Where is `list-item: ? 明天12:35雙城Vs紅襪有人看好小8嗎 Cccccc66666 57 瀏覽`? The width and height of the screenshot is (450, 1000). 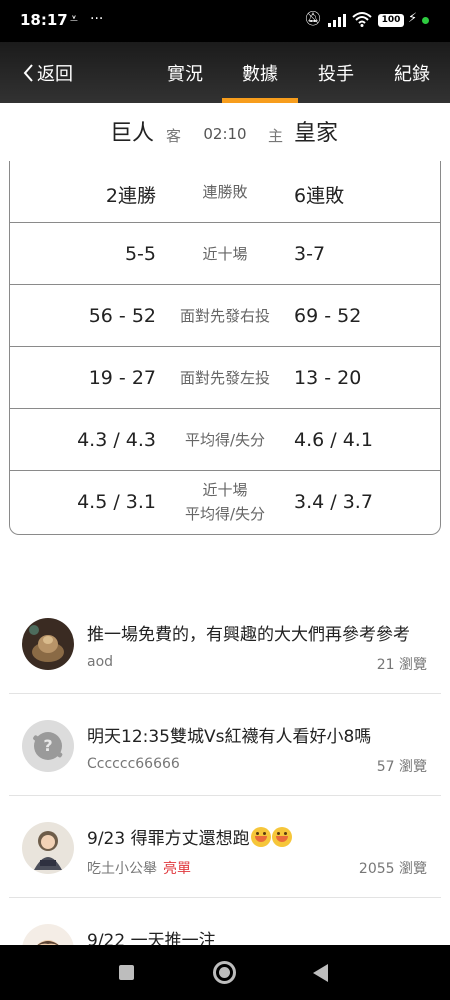
list-item: ? 明天12:35雙城Vs紅襪有人看好小8嗎 Cccccc66666 57 瀏覽 is located at coordinates (225, 745).